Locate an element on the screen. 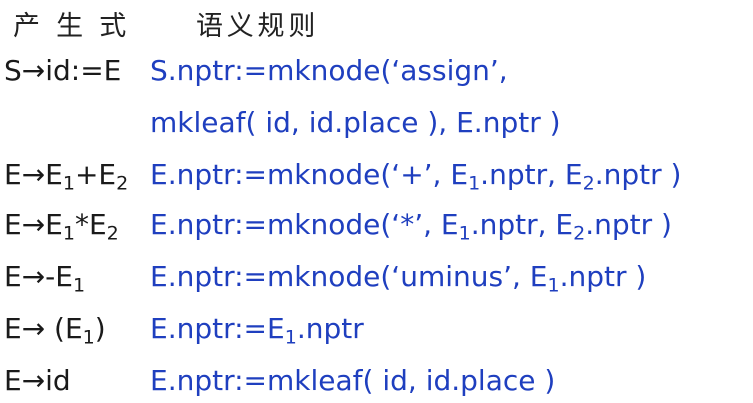  semantic-rule-cell: E.nptr:=mkleaf( id, id.place ) is located at coordinates (353, 380).